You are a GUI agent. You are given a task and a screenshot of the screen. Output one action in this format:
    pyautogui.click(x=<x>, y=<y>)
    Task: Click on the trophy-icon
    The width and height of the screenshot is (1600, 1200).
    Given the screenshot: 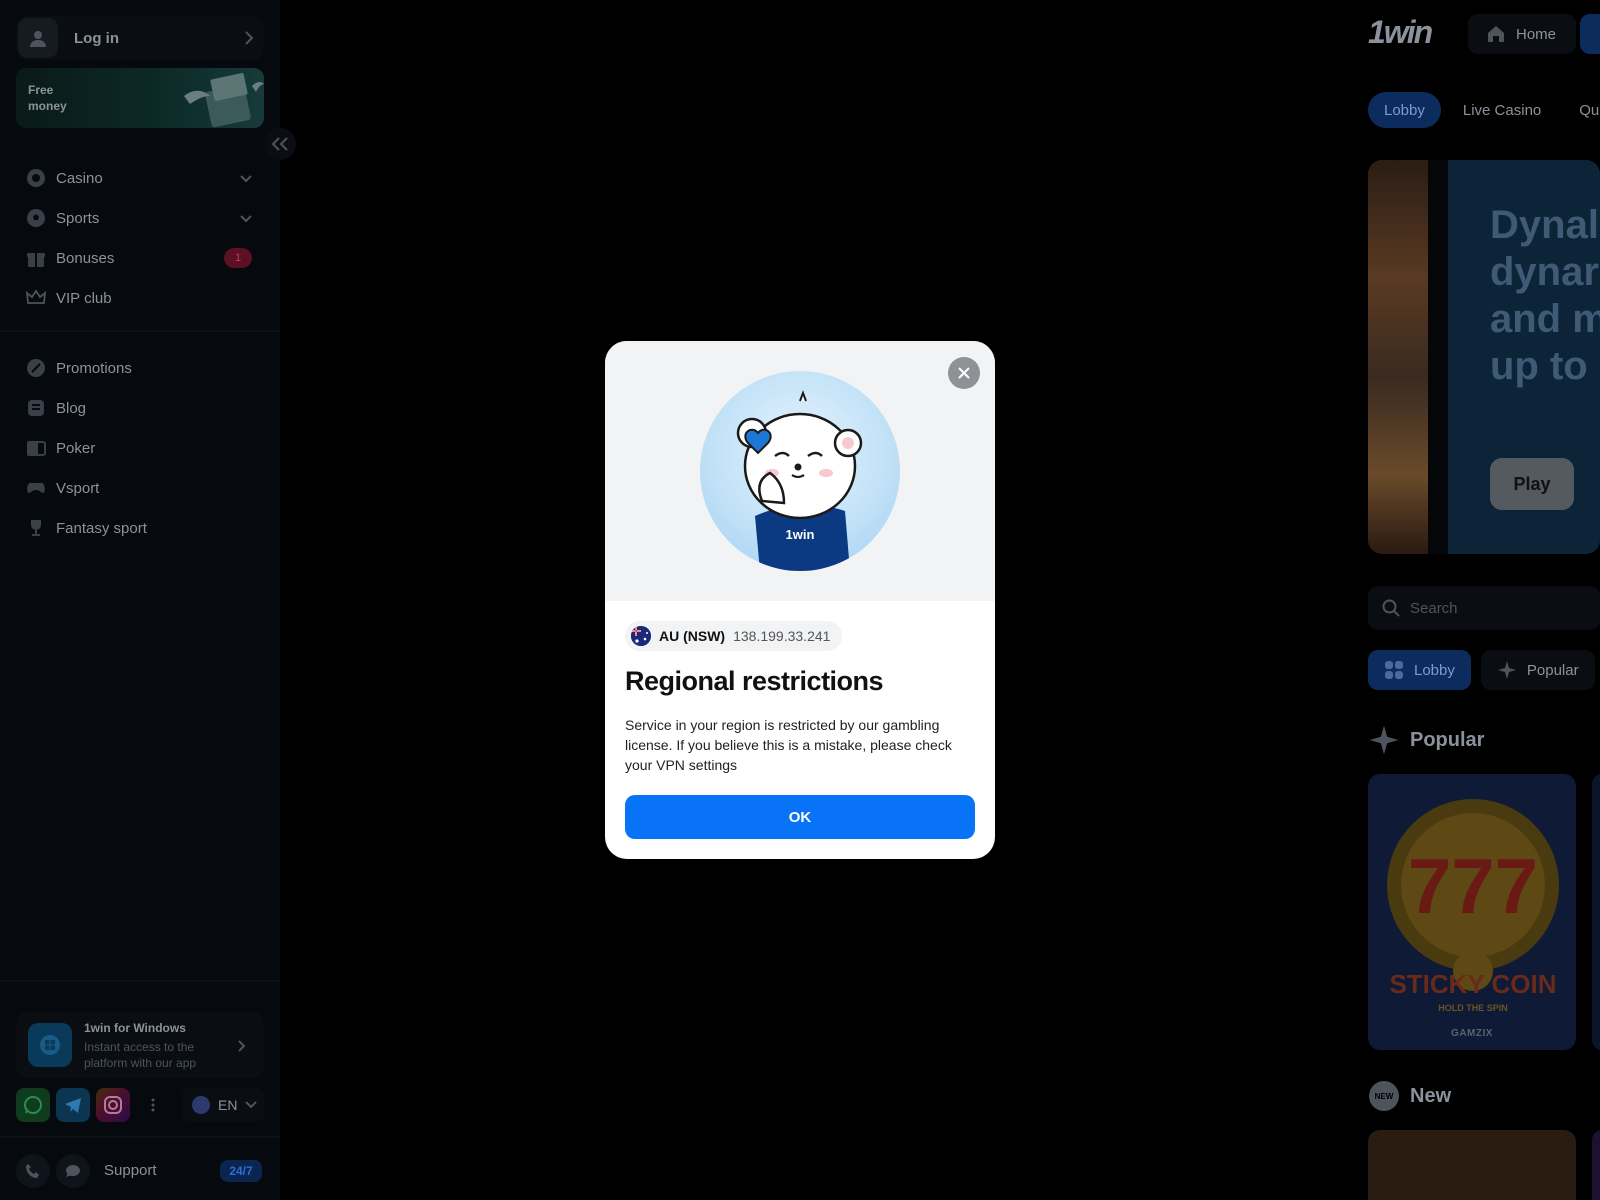 What is the action you would take?
    pyautogui.click(x=36, y=528)
    